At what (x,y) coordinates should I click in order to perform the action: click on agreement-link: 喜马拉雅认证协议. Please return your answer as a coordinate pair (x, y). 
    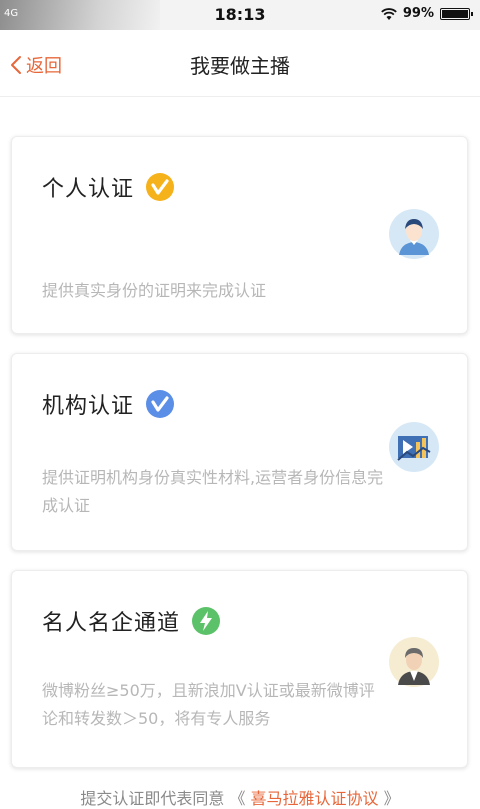
    Looking at the image, I should click on (315, 798).